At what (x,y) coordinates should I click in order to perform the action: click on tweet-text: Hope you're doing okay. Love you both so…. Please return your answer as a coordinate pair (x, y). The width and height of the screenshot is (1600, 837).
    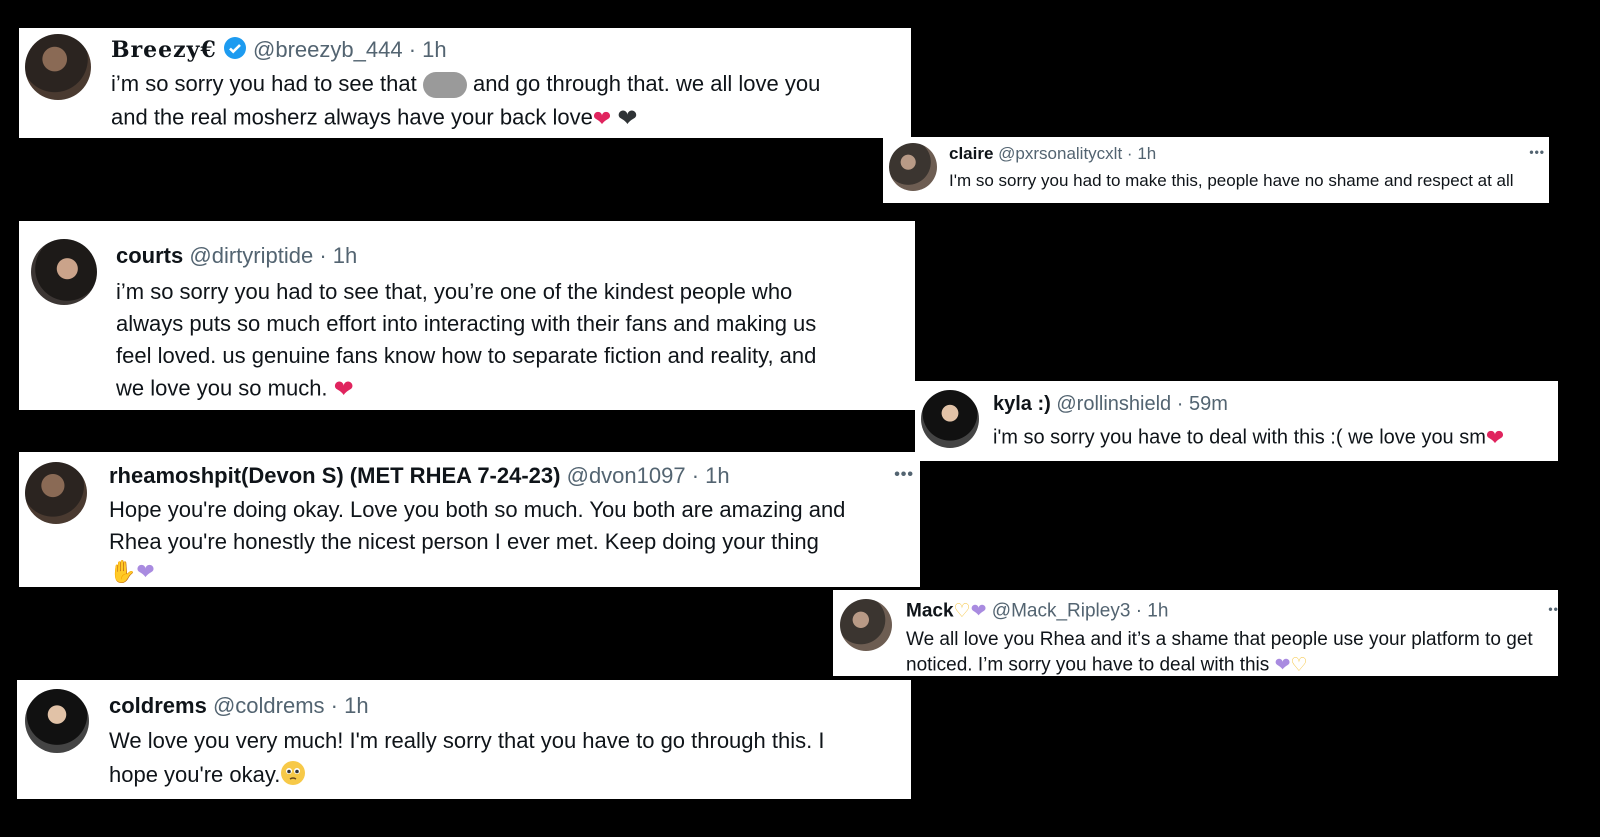
    Looking at the image, I should click on (477, 509).